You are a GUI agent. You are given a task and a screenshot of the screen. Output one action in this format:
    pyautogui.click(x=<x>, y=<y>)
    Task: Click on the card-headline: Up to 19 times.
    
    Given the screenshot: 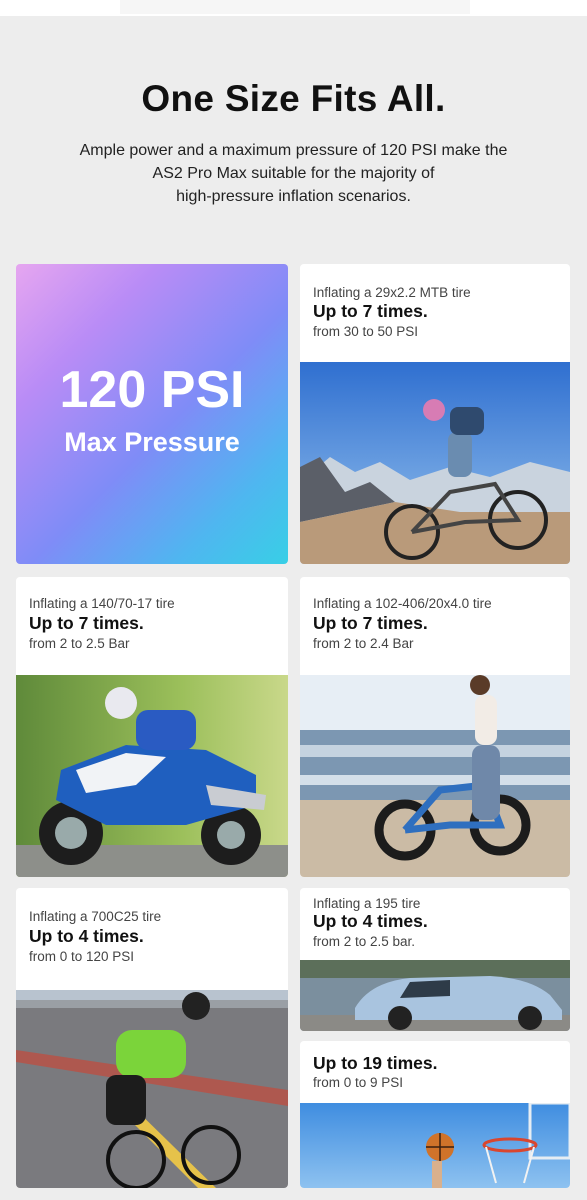 What is the action you would take?
    pyautogui.click(x=375, y=1063)
    